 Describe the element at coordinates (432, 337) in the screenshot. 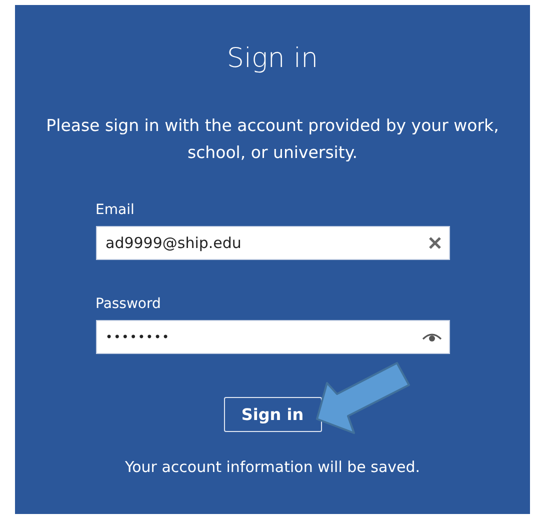

I see `eye-icon` at that location.